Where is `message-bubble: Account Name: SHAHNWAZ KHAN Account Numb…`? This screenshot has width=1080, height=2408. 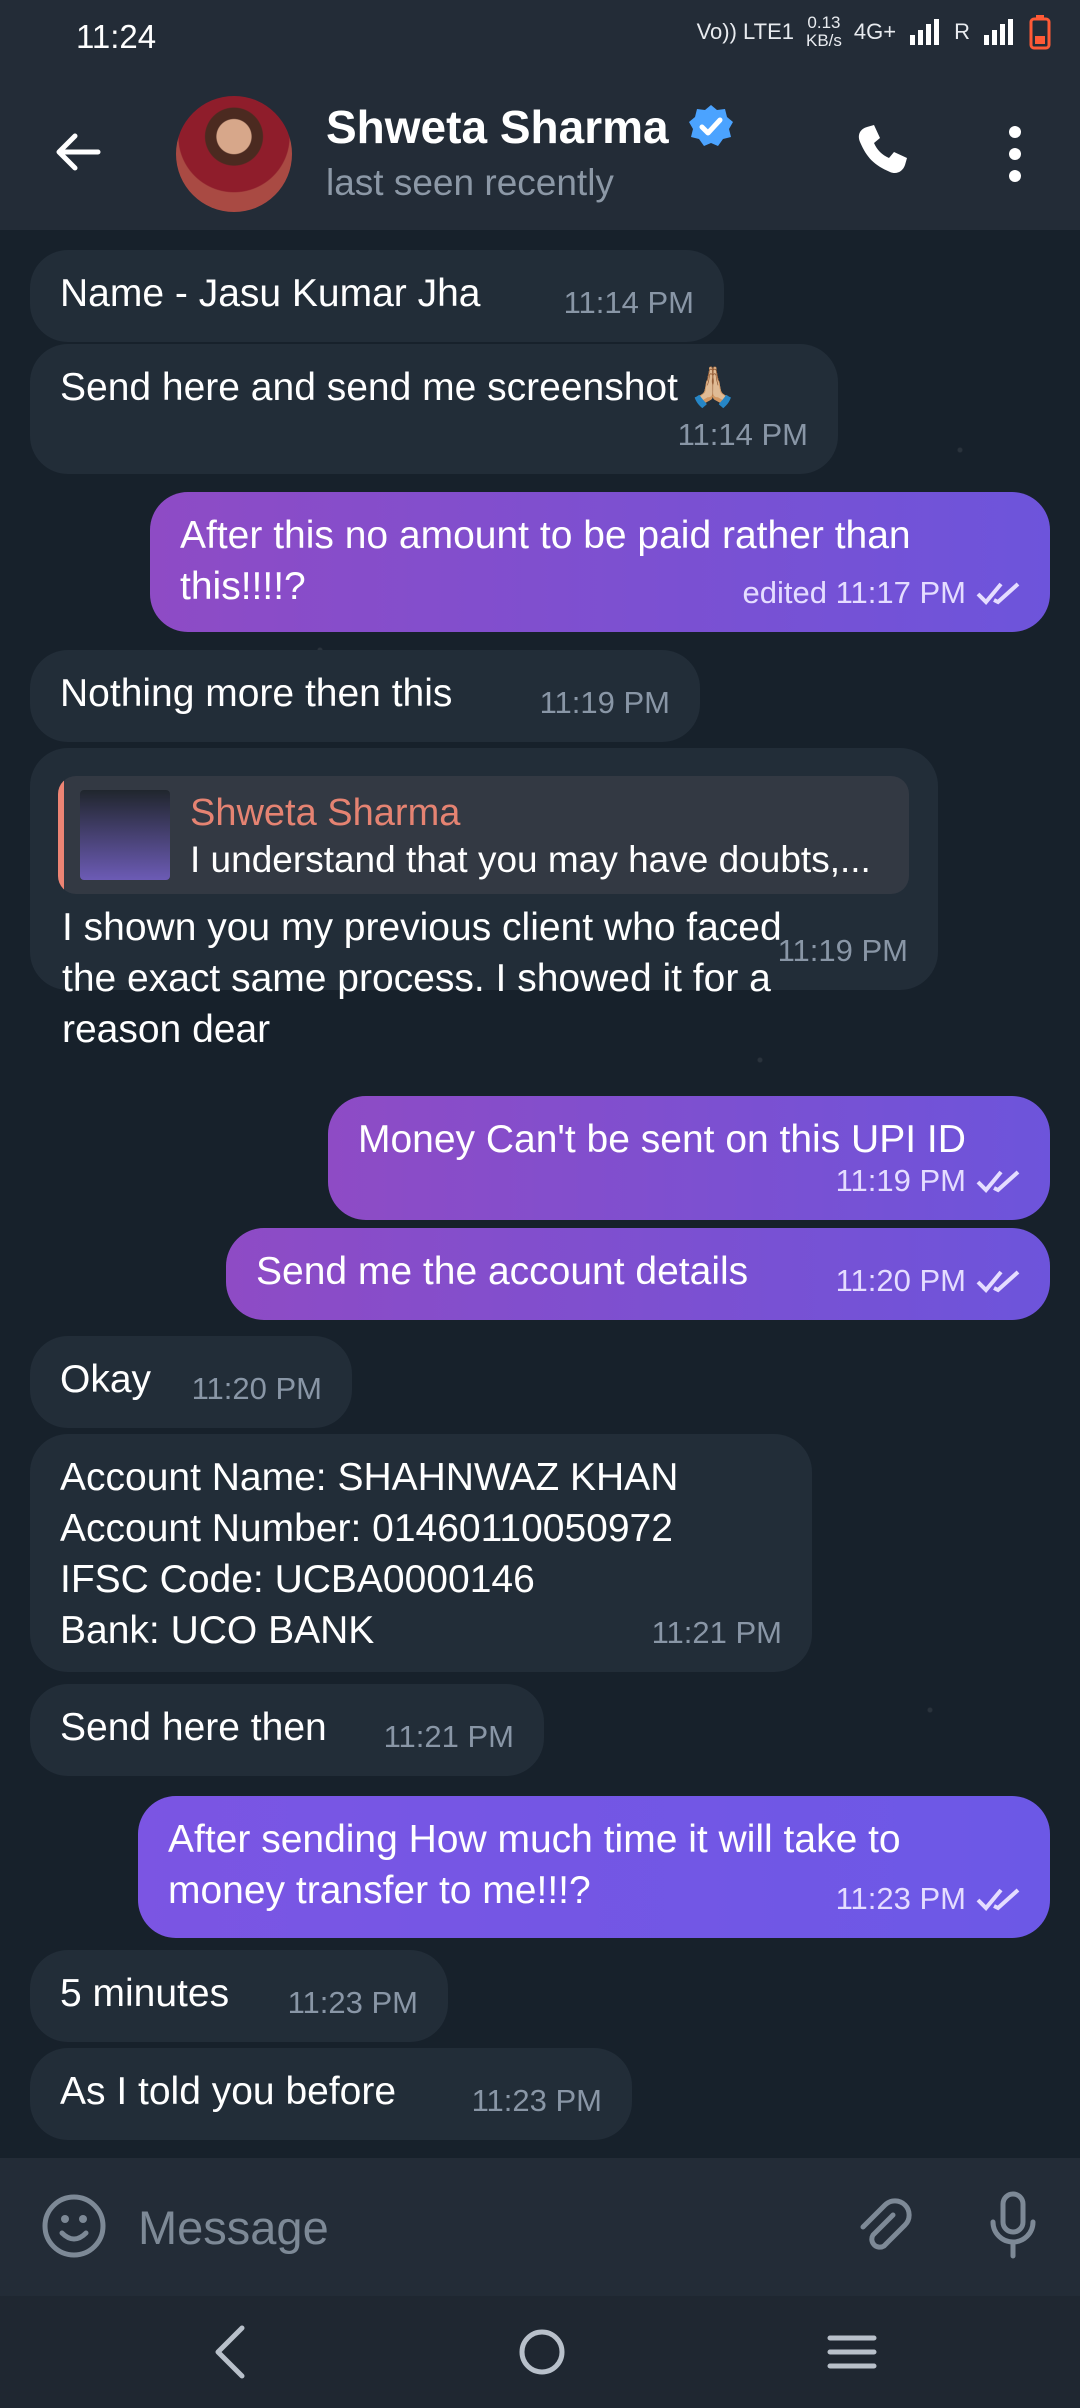 message-bubble: Account Name: SHAHNWAZ KHAN Account Numb… is located at coordinates (421, 1553).